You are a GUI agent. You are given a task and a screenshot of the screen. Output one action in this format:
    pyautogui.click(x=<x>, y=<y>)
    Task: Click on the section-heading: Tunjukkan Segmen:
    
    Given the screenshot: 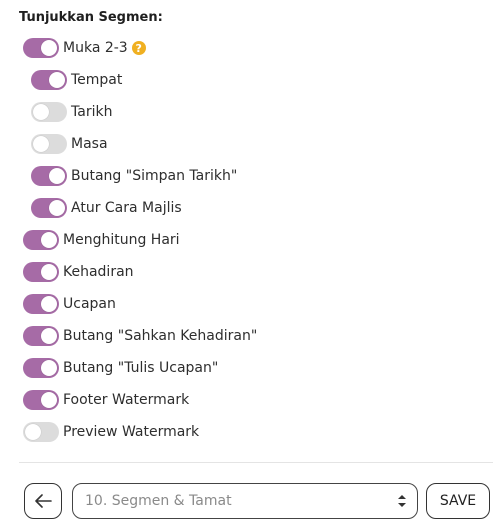 What is the action you would take?
    pyautogui.click(x=91, y=17)
    